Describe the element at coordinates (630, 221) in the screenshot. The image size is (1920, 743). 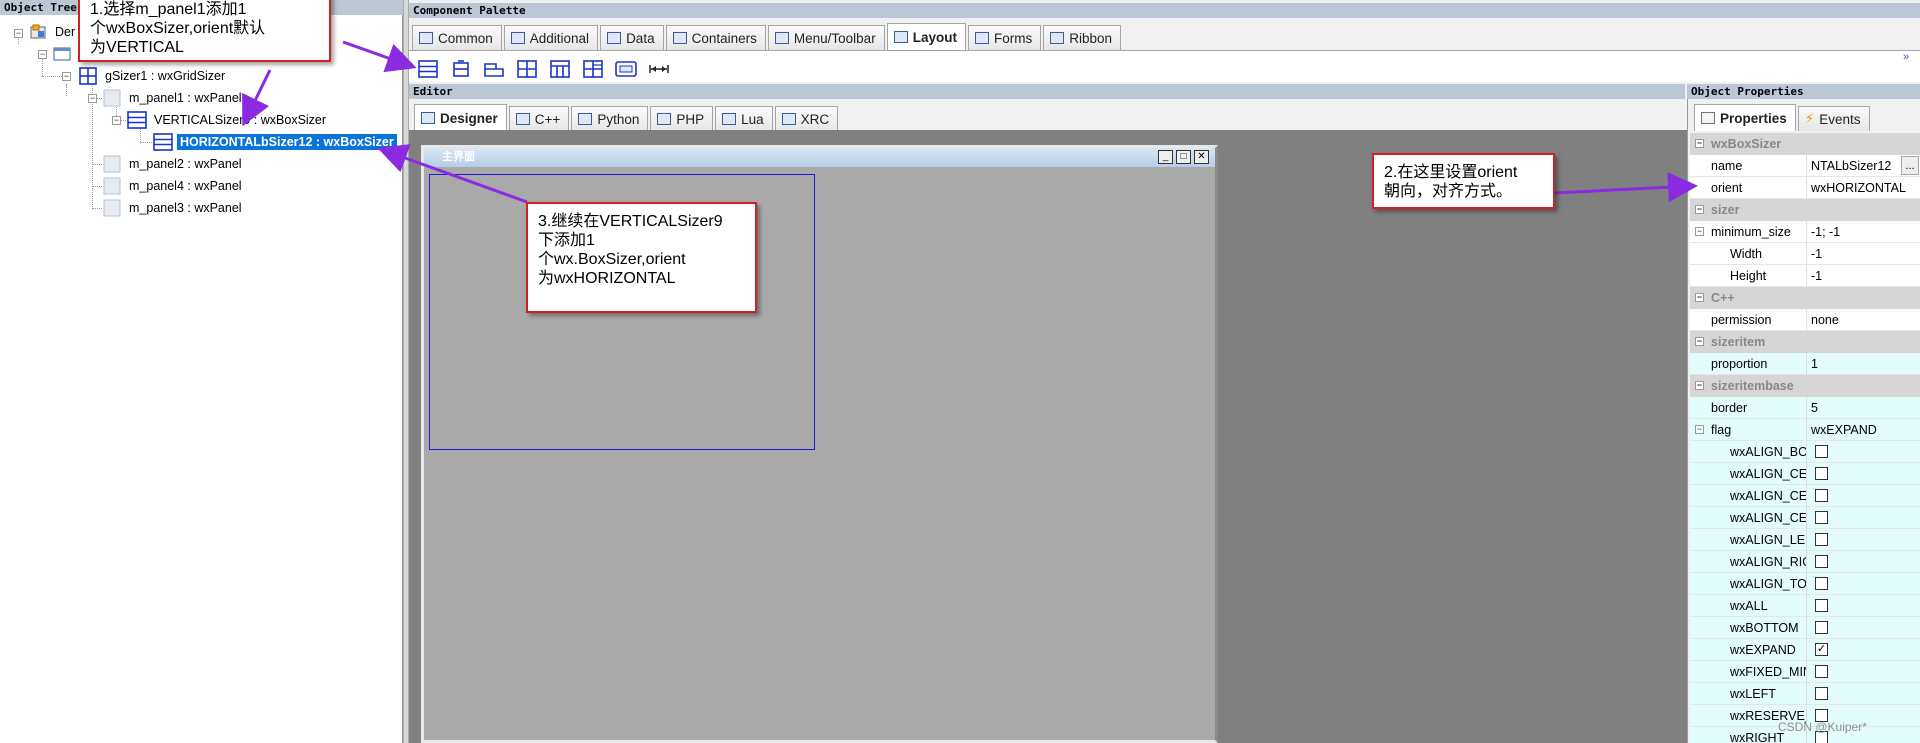
I see `callout-text: 3.继续在VERTICALSizer9` at that location.